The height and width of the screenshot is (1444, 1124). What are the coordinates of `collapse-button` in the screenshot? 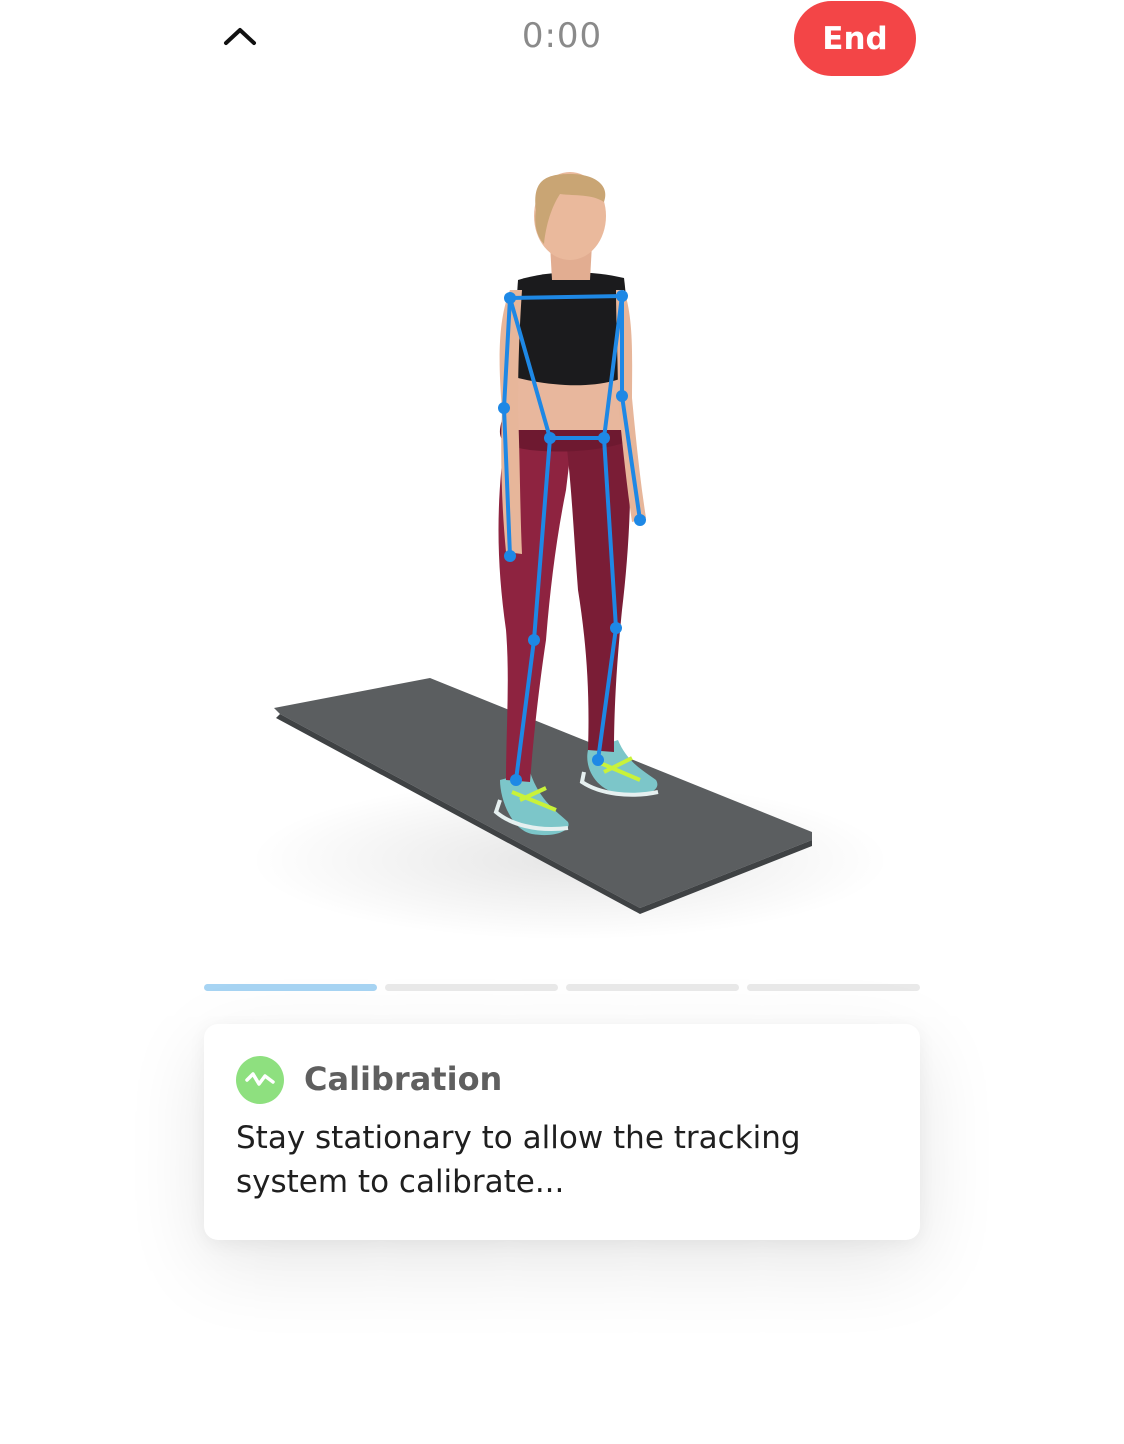 It's located at (240, 36).